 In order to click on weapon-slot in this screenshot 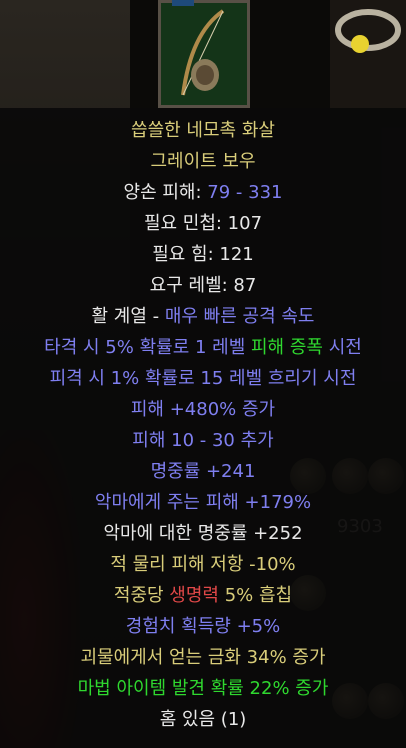, I will do `click(204, 54)`.